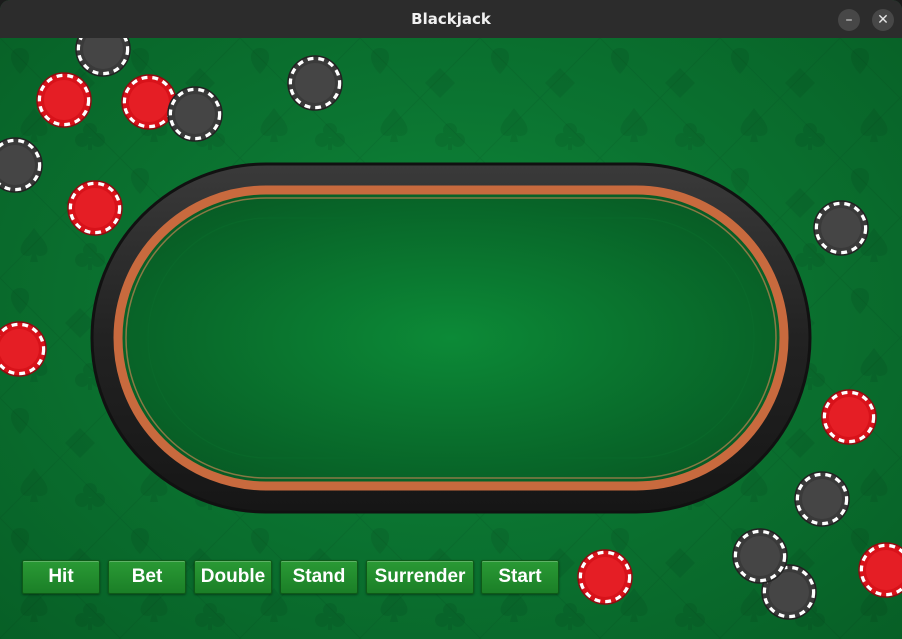 This screenshot has width=902, height=639. Describe the element at coordinates (883, 20) in the screenshot. I see `close-icon: ✕` at that location.